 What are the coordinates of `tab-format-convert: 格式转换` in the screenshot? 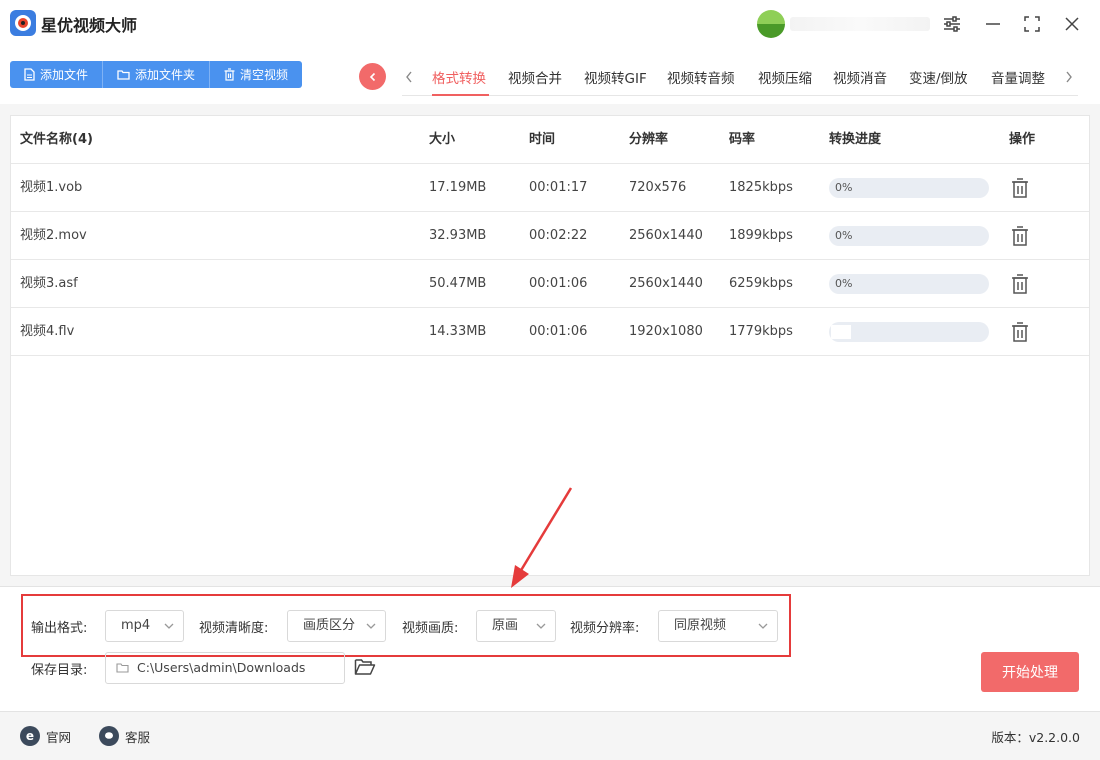 It's located at (459, 77).